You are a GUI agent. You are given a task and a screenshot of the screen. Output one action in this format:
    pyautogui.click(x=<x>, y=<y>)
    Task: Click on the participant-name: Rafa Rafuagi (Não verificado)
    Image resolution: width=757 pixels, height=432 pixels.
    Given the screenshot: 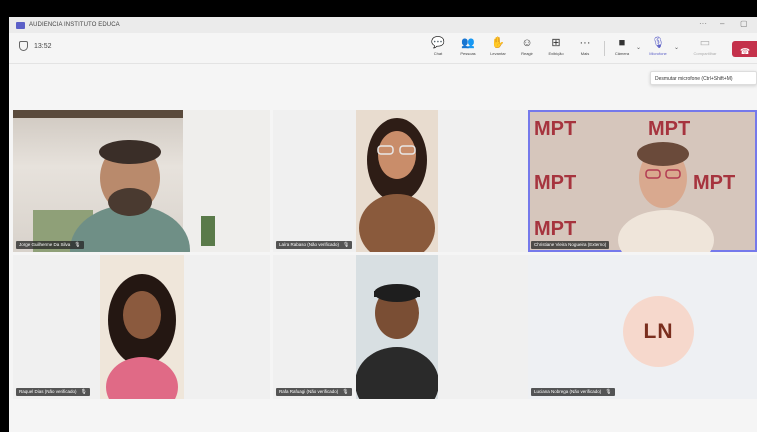 What is the action you would take?
    pyautogui.click(x=309, y=391)
    